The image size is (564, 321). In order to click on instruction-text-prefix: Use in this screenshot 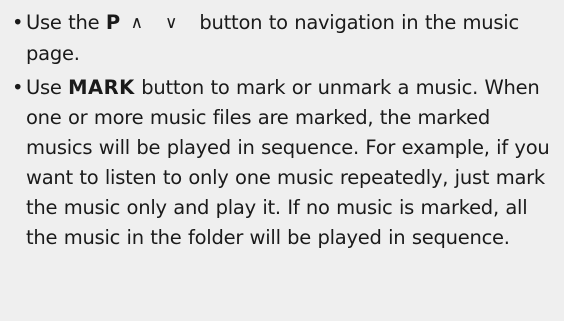, I will do `click(47, 87)`.